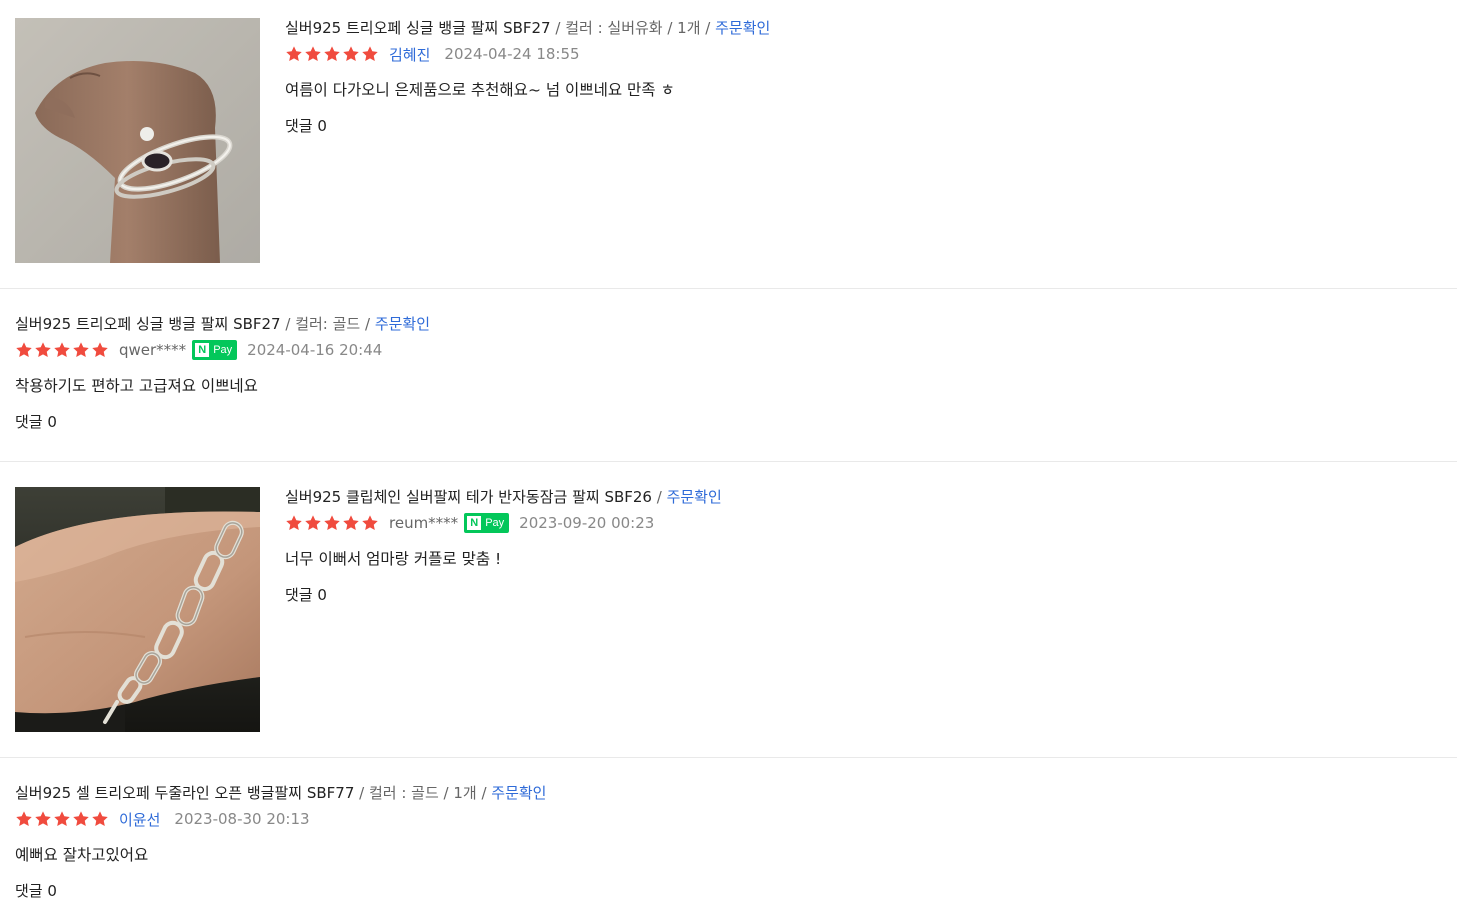 Image resolution: width=1457 pixels, height=921 pixels. What do you see at coordinates (512, 54) in the screenshot?
I see `review-date: 2024-04-24 18:55` at bounding box center [512, 54].